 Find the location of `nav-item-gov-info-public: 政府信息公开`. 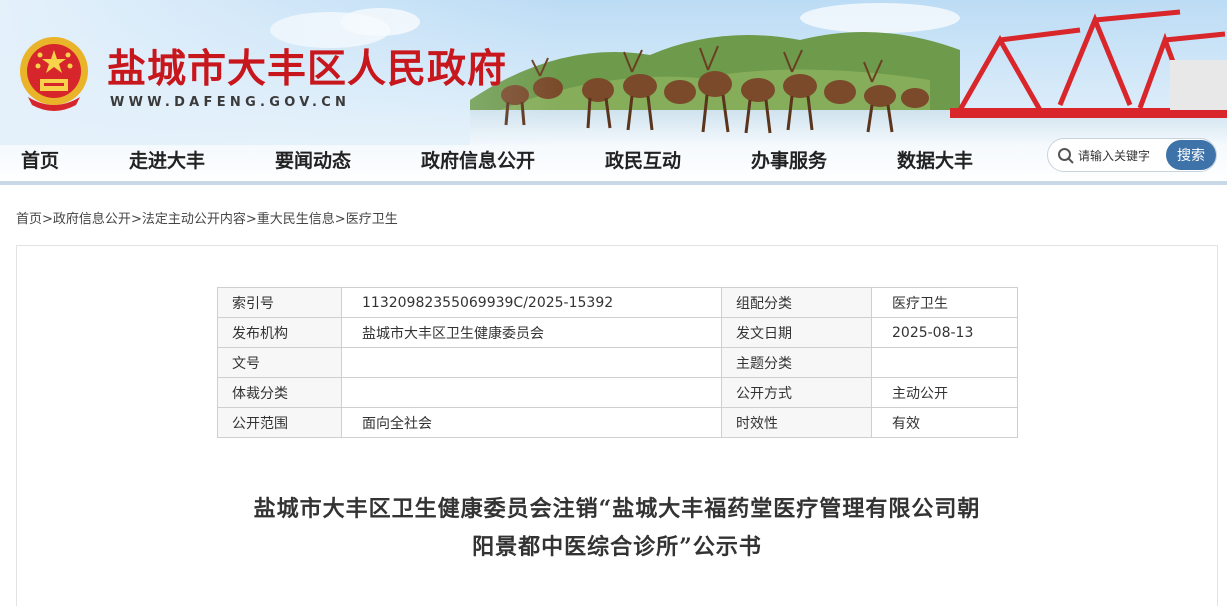

nav-item-gov-info-public: 政府信息公开 is located at coordinates (478, 159).